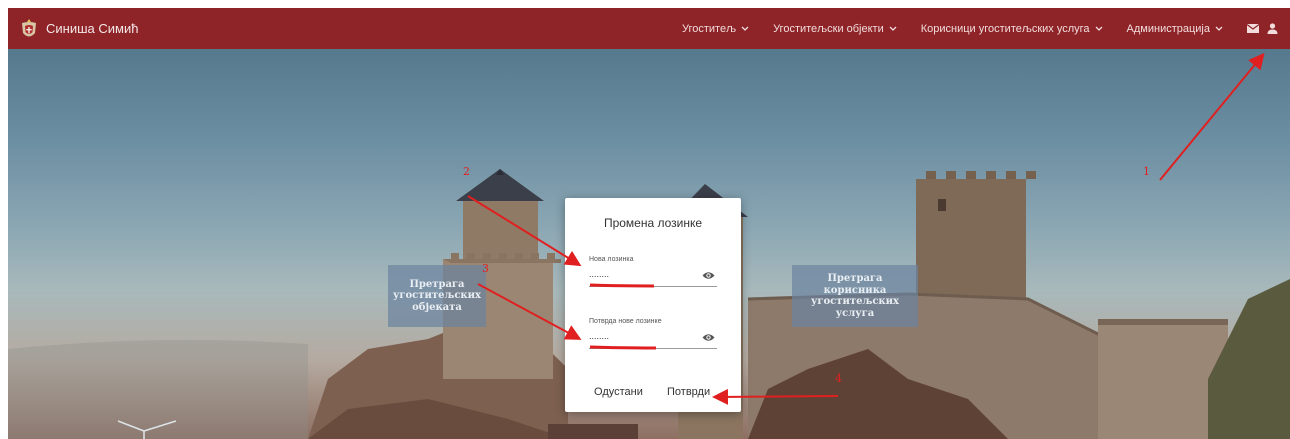 This screenshot has width=1290, height=439. What do you see at coordinates (709, 28) in the screenshot?
I see `nav-label: Угоститељ` at bounding box center [709, 28].